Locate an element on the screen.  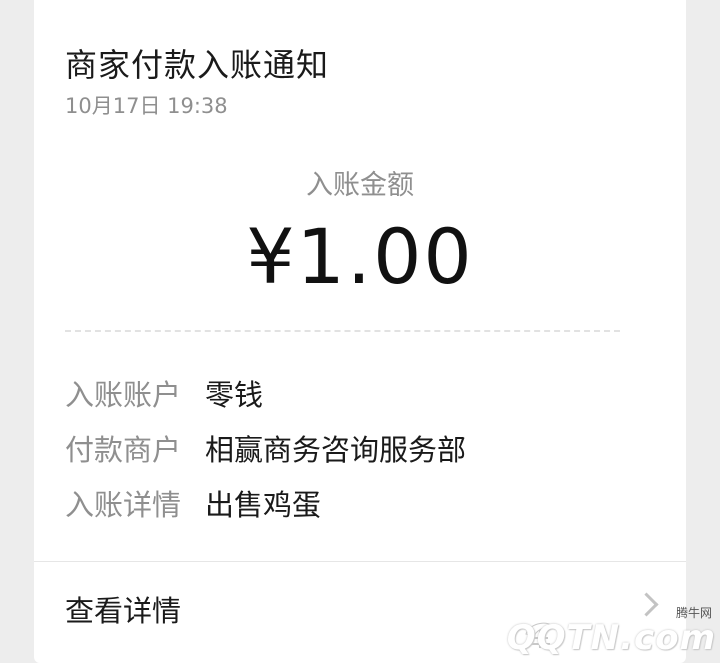
site-watermark: 腾牛网 QQTN.com is located at coordinates (613, 633).